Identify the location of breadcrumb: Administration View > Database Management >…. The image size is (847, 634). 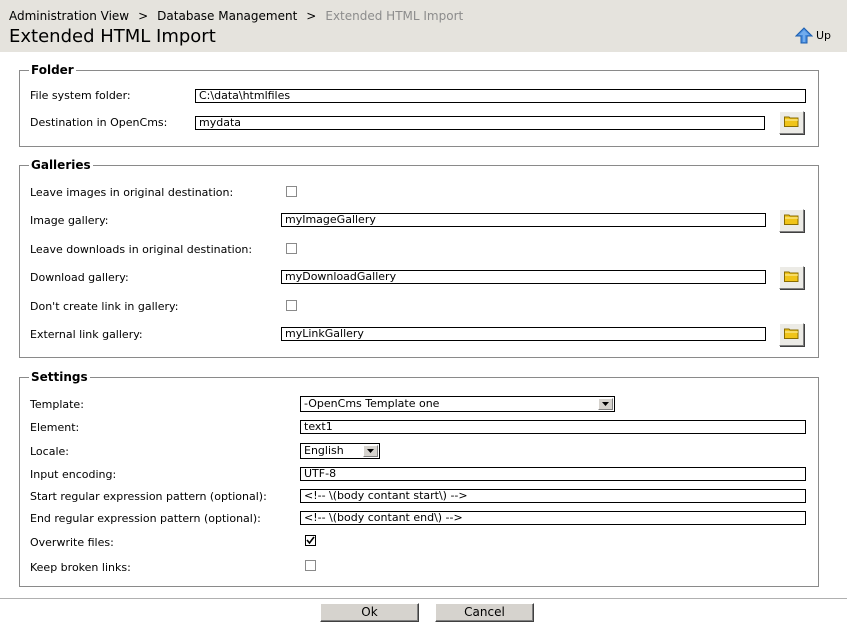
(236, 16).